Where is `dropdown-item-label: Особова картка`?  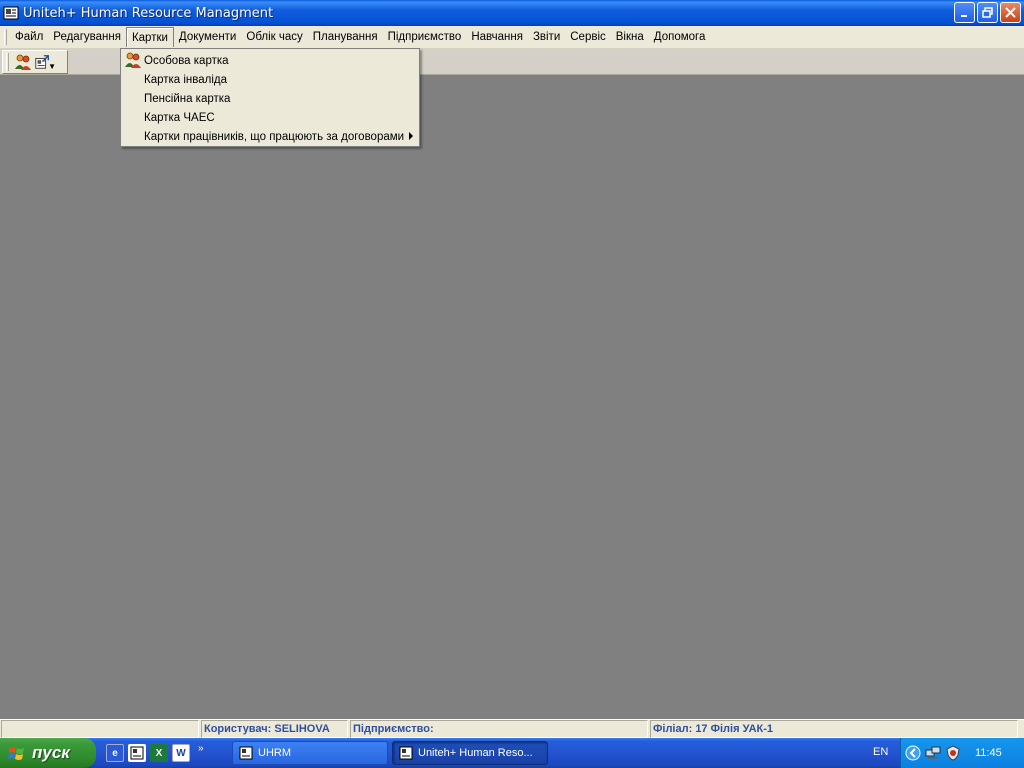
dropdown-item-label: Особова картка is located at coordinates (186, 60).